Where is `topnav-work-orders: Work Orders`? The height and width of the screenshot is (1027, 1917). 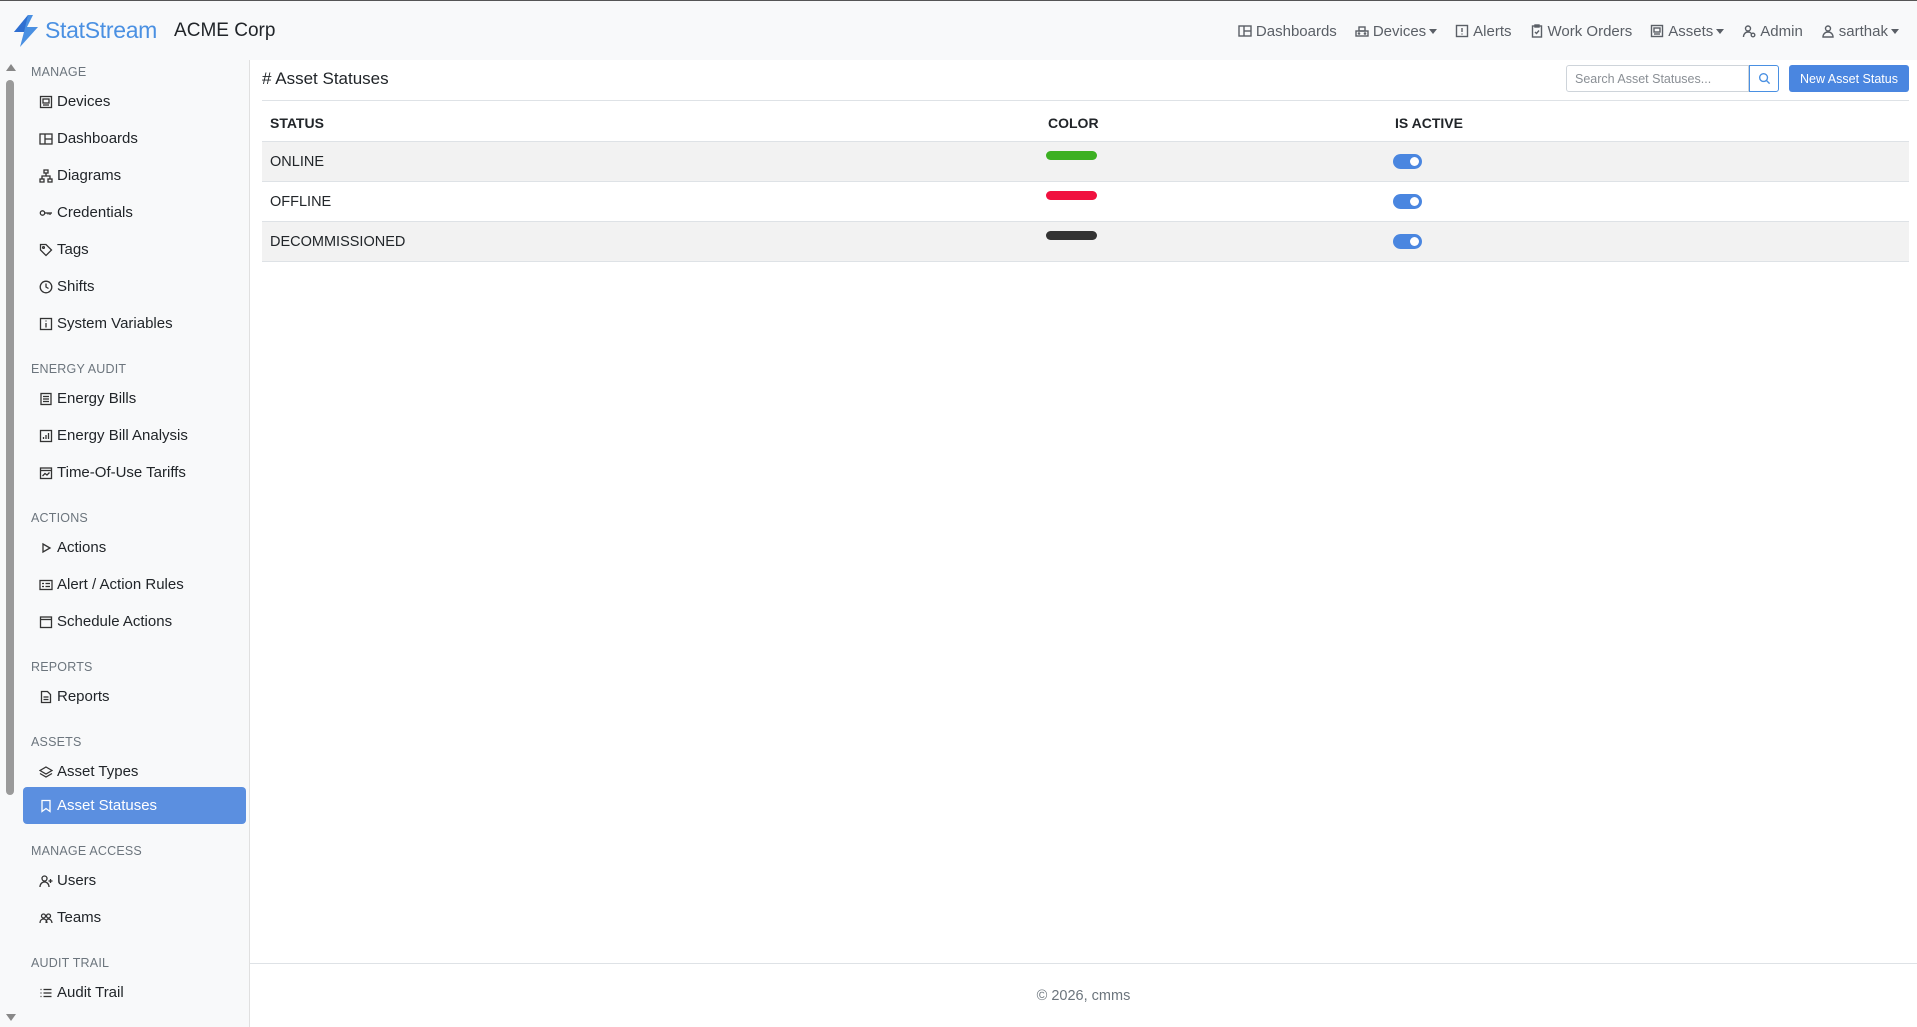
topnav-work-orders: Work Orders is located at coordinates (1581, 31).